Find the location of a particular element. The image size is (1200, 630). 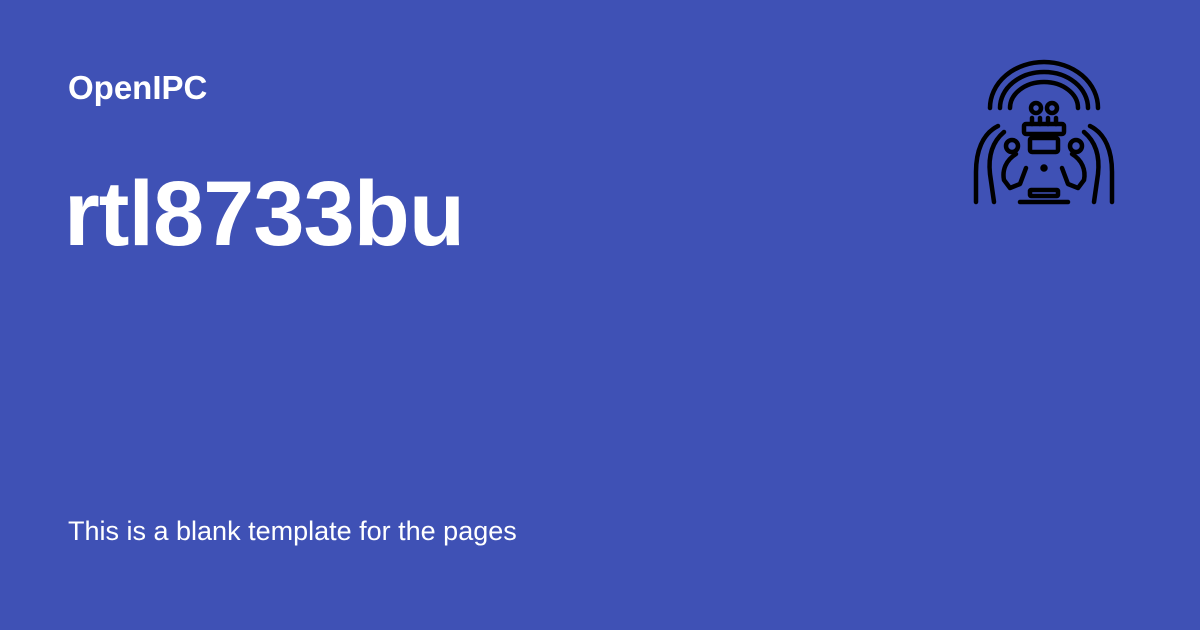

page-title: rtl8733bu is located at coordinates (264, 214).